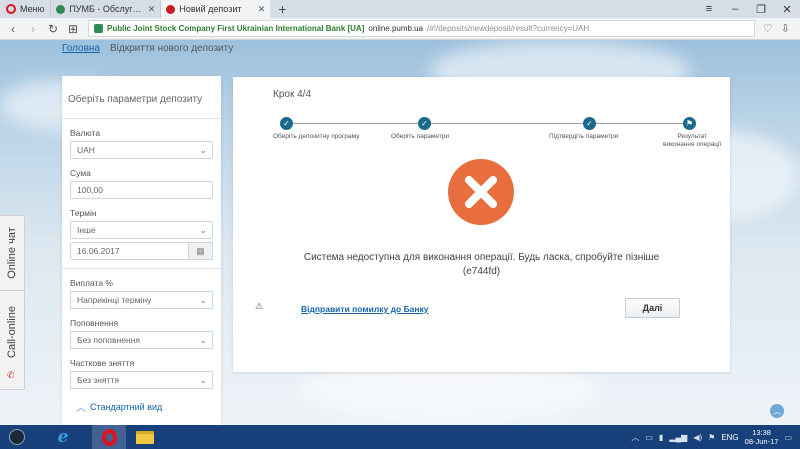  What do you see at coordinates (210, 9) in the screenshot?
I see `tab-title: Новий депозит` at bounding box center [210, 9].